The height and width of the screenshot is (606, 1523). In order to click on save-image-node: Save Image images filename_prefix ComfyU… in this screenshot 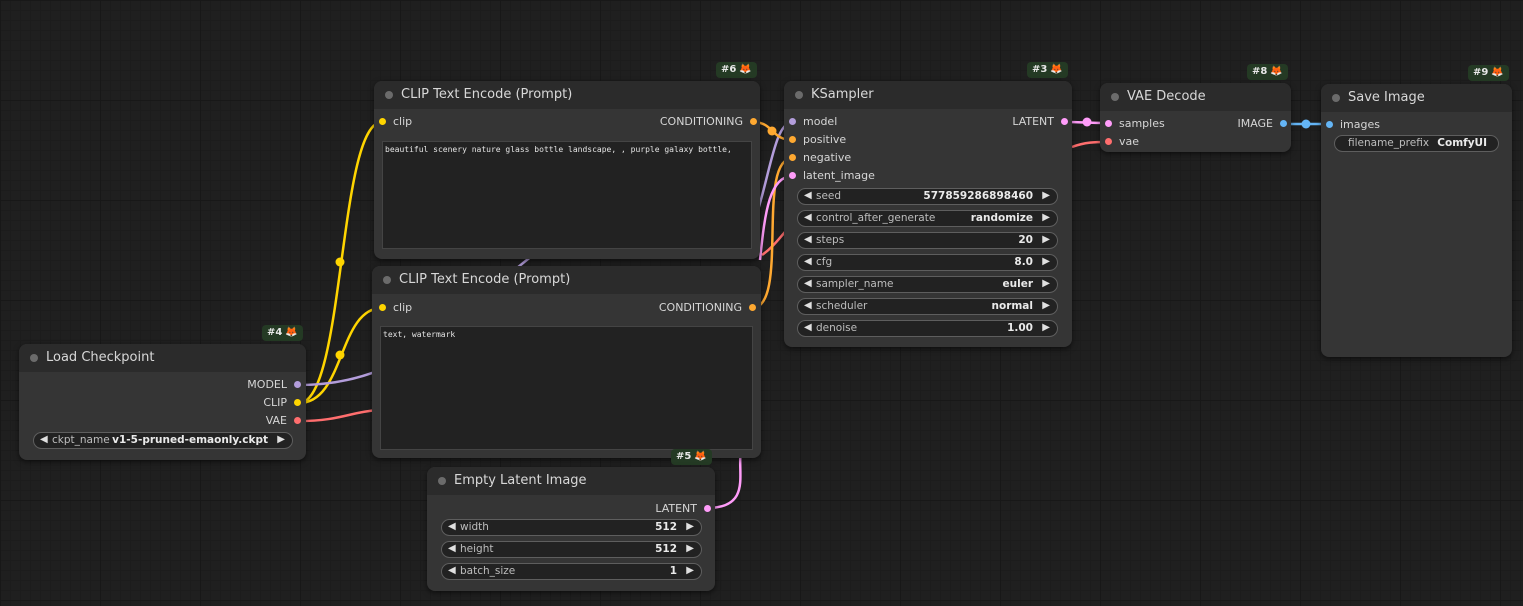, I will do `click(1416, 220)`.